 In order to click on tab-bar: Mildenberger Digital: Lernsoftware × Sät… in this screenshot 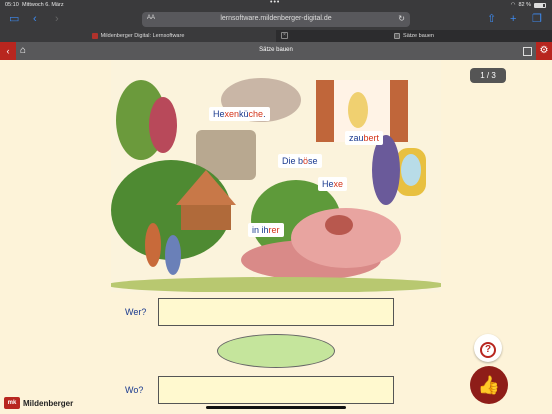, I will do `click(276, 36)`.